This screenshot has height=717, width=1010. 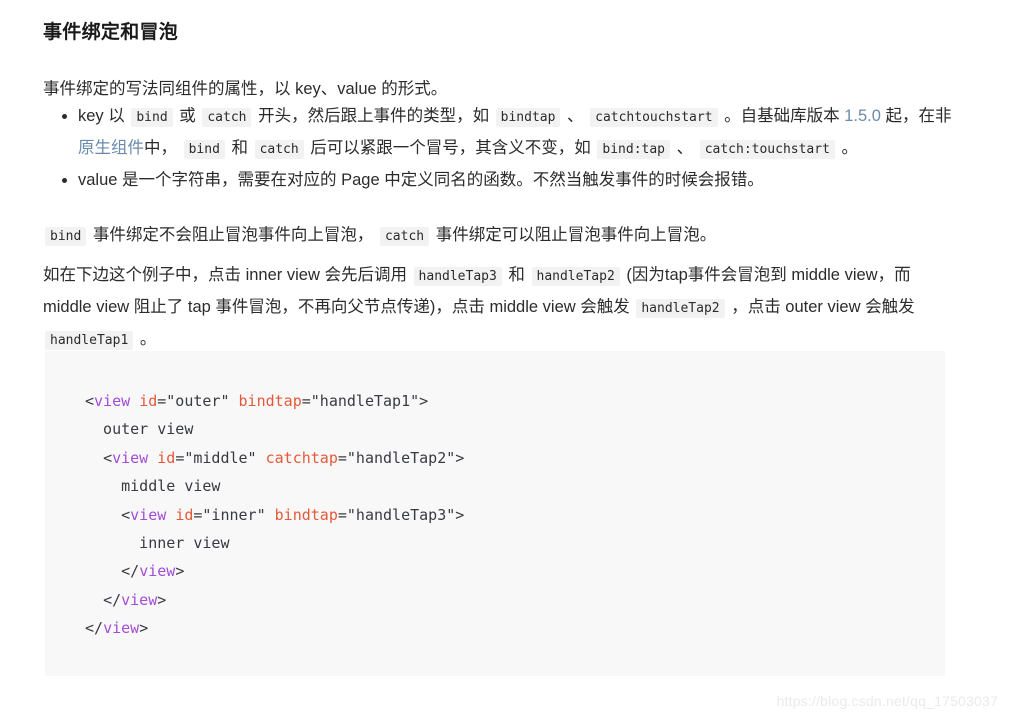 I want to click on bullet-text-seg: 后可以紧跟一个冒号，其含义不变，如, so click(x=450, y=148).